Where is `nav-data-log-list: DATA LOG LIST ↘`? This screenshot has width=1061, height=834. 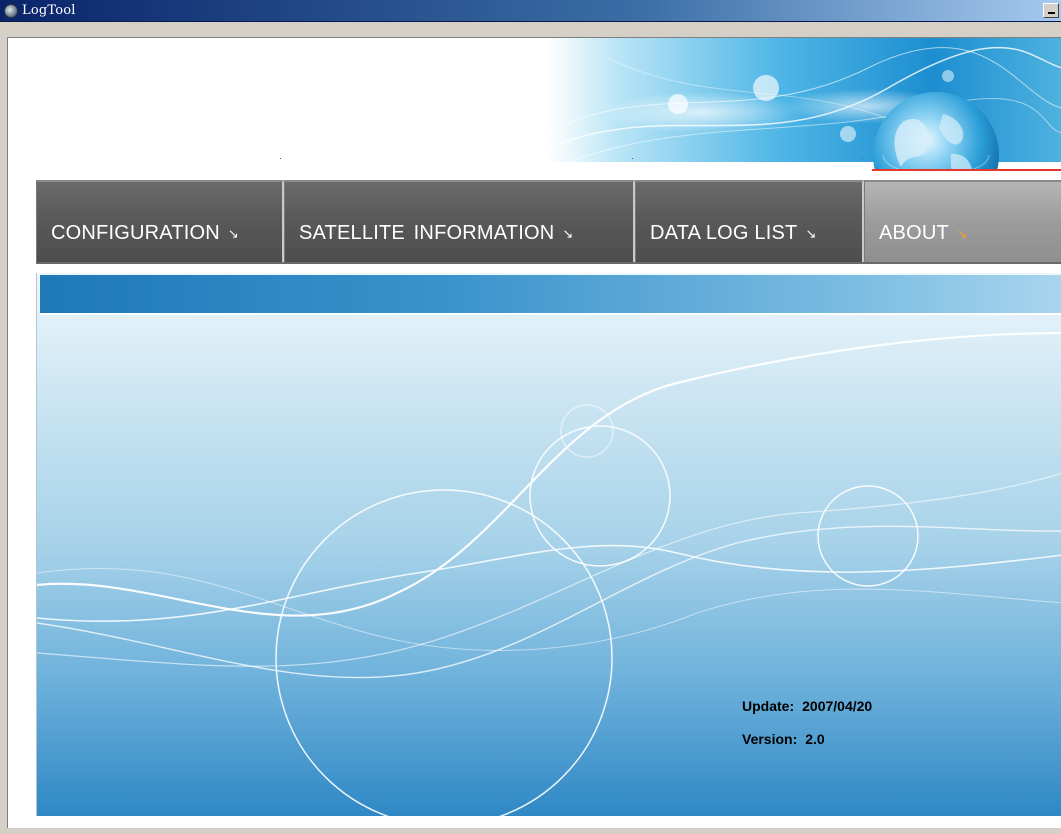 nav-data-log-list: DATA LOG LIST ↘ is located at coordinates (749, 221).